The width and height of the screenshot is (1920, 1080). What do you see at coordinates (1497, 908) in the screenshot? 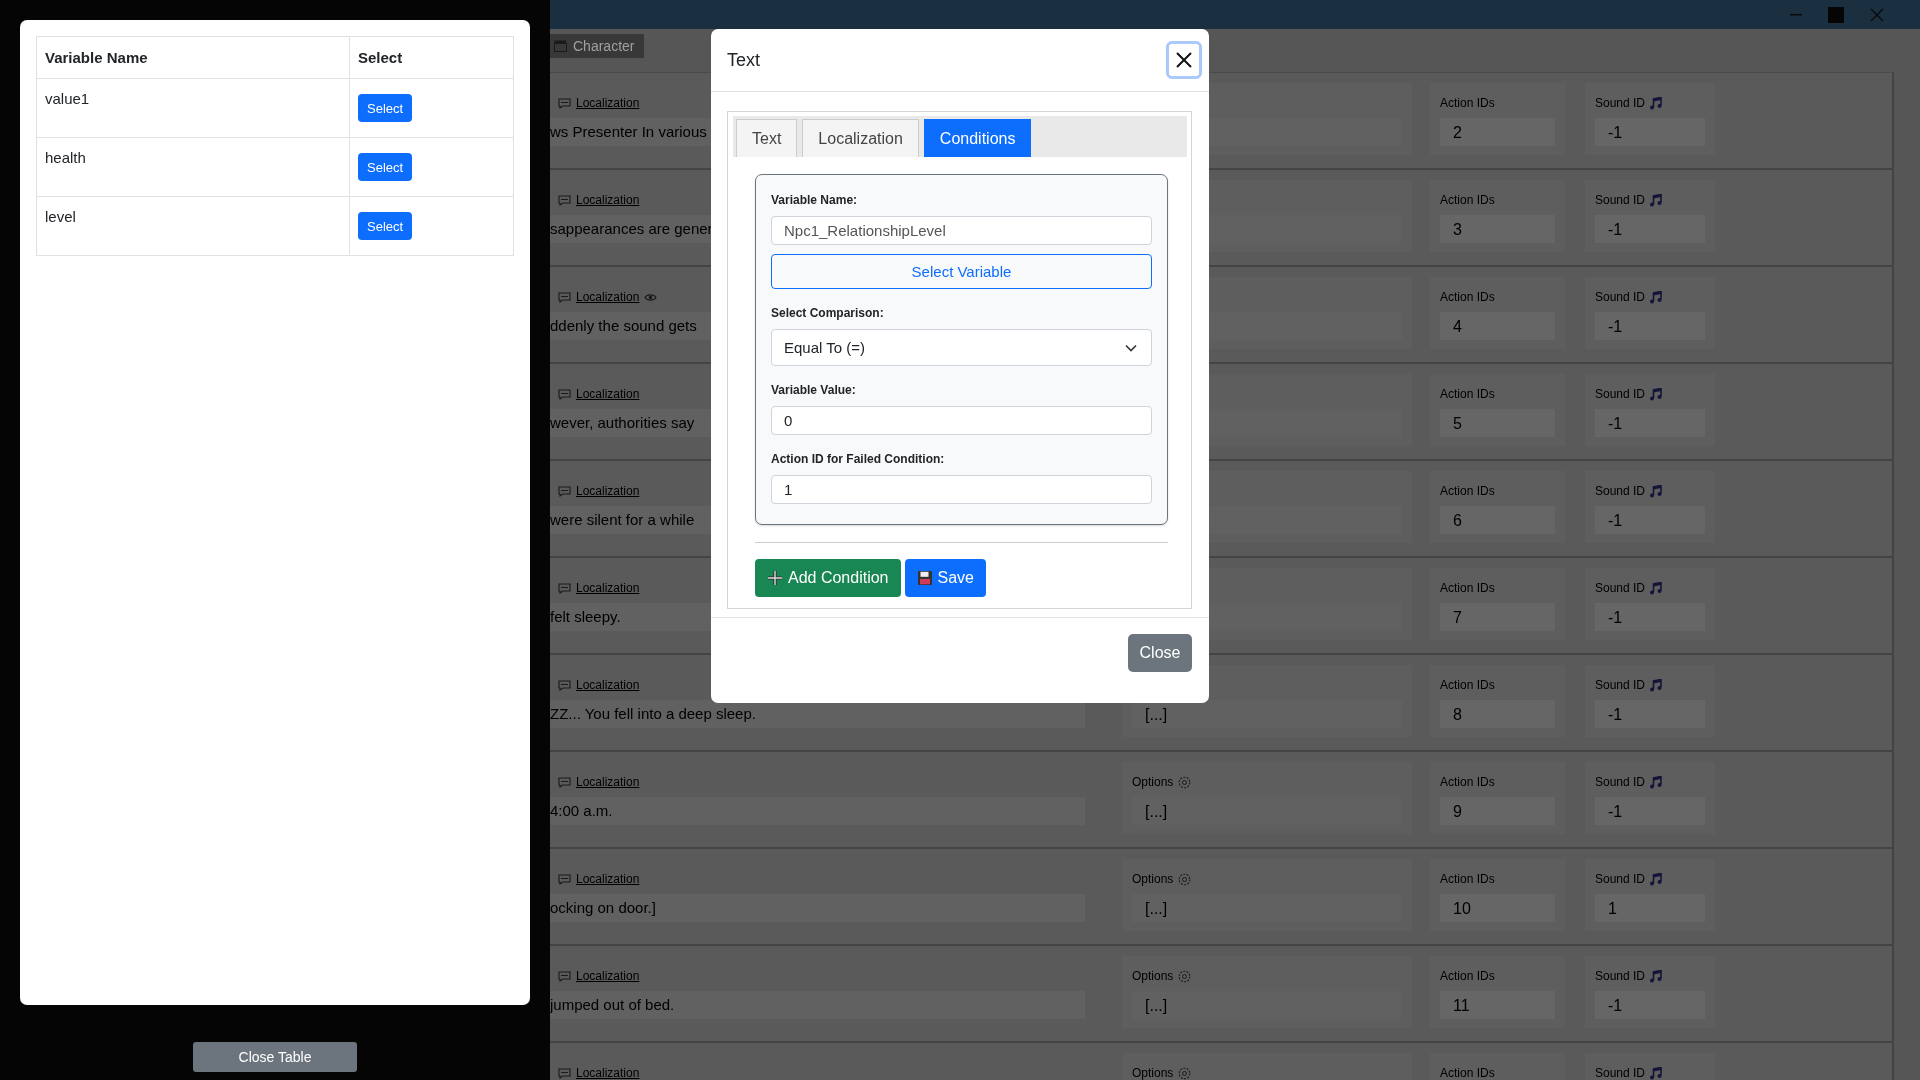
I see `action-ids-field: 10` at bounding box center [1497, 908].